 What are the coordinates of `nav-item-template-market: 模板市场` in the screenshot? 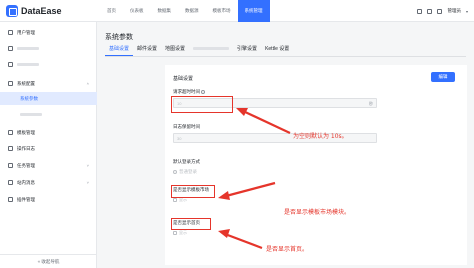 It's located at (222, 11).